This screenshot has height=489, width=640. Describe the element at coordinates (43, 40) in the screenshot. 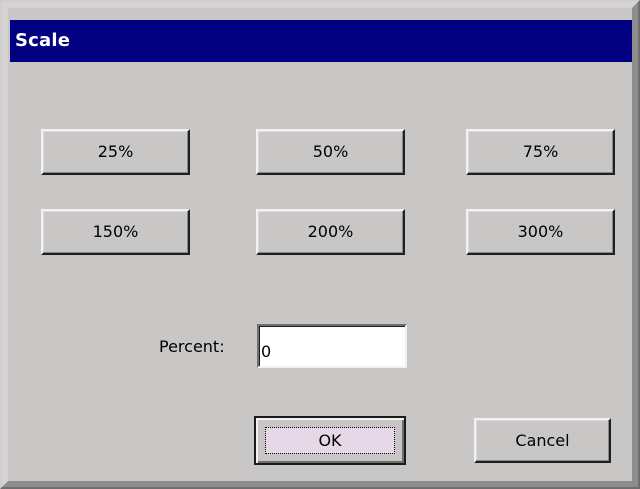

I see `dialog-title: Scale` at that location.